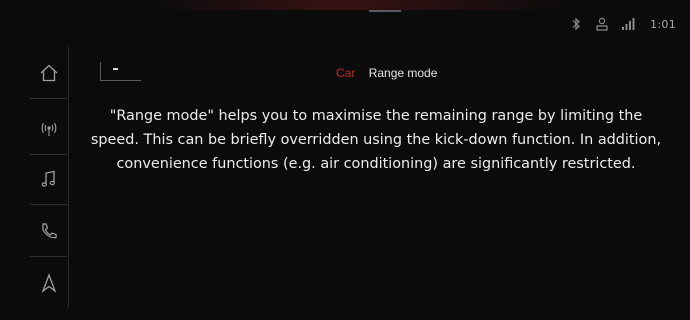 This screenshot has height=320, width=690. What do you see at coordinates (120, 71) in the screenshot?
I see `back-button` at bounding box center [120, 71].